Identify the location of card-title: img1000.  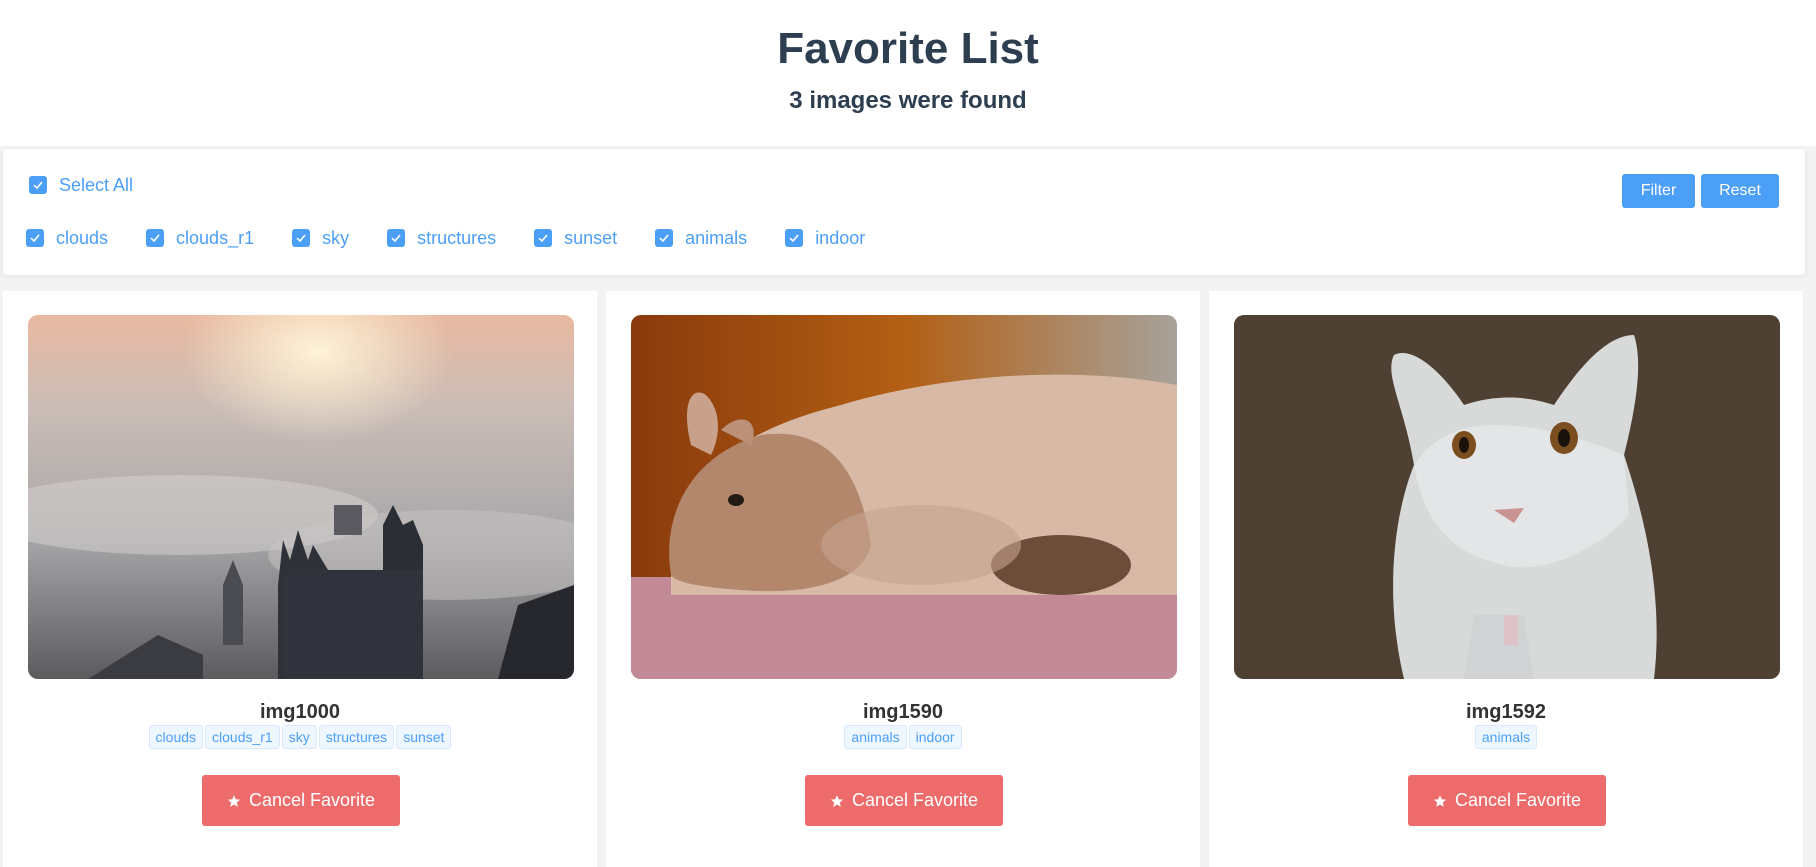
(300, 712).